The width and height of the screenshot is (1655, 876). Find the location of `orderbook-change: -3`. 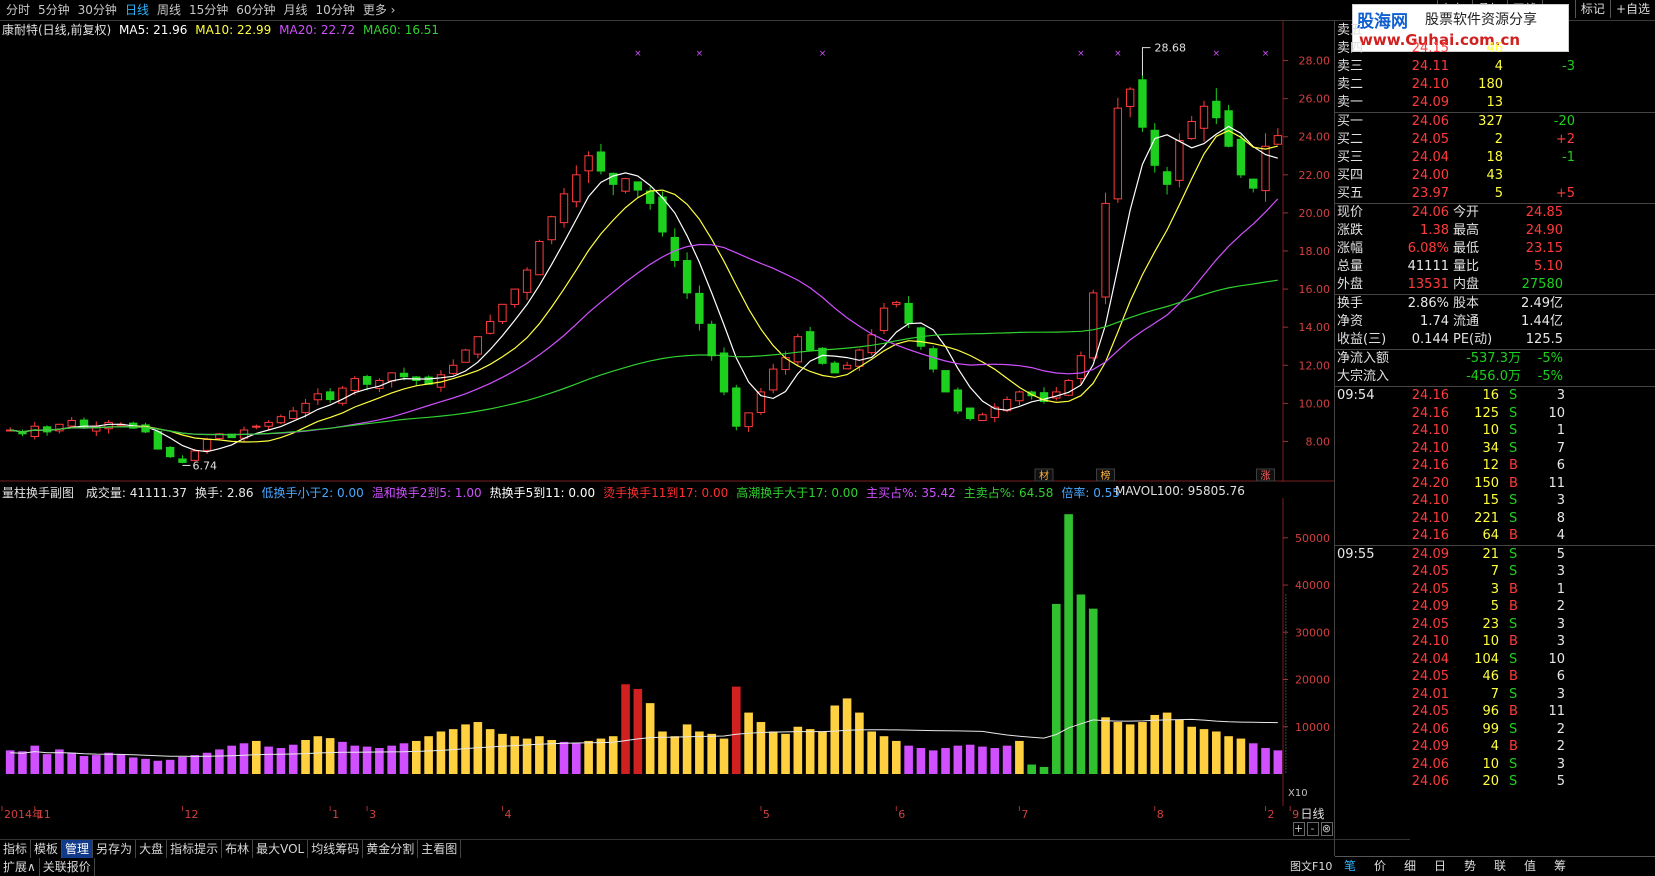

orderbook-change: -3 is located at coordinates (1568, 66).